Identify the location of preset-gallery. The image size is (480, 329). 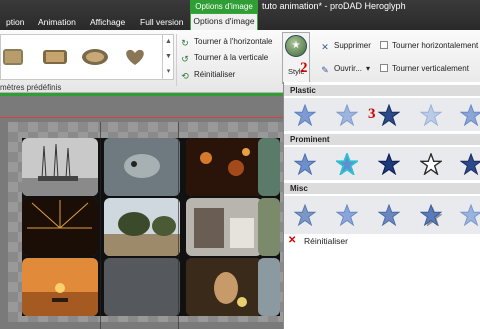
(87, 57).